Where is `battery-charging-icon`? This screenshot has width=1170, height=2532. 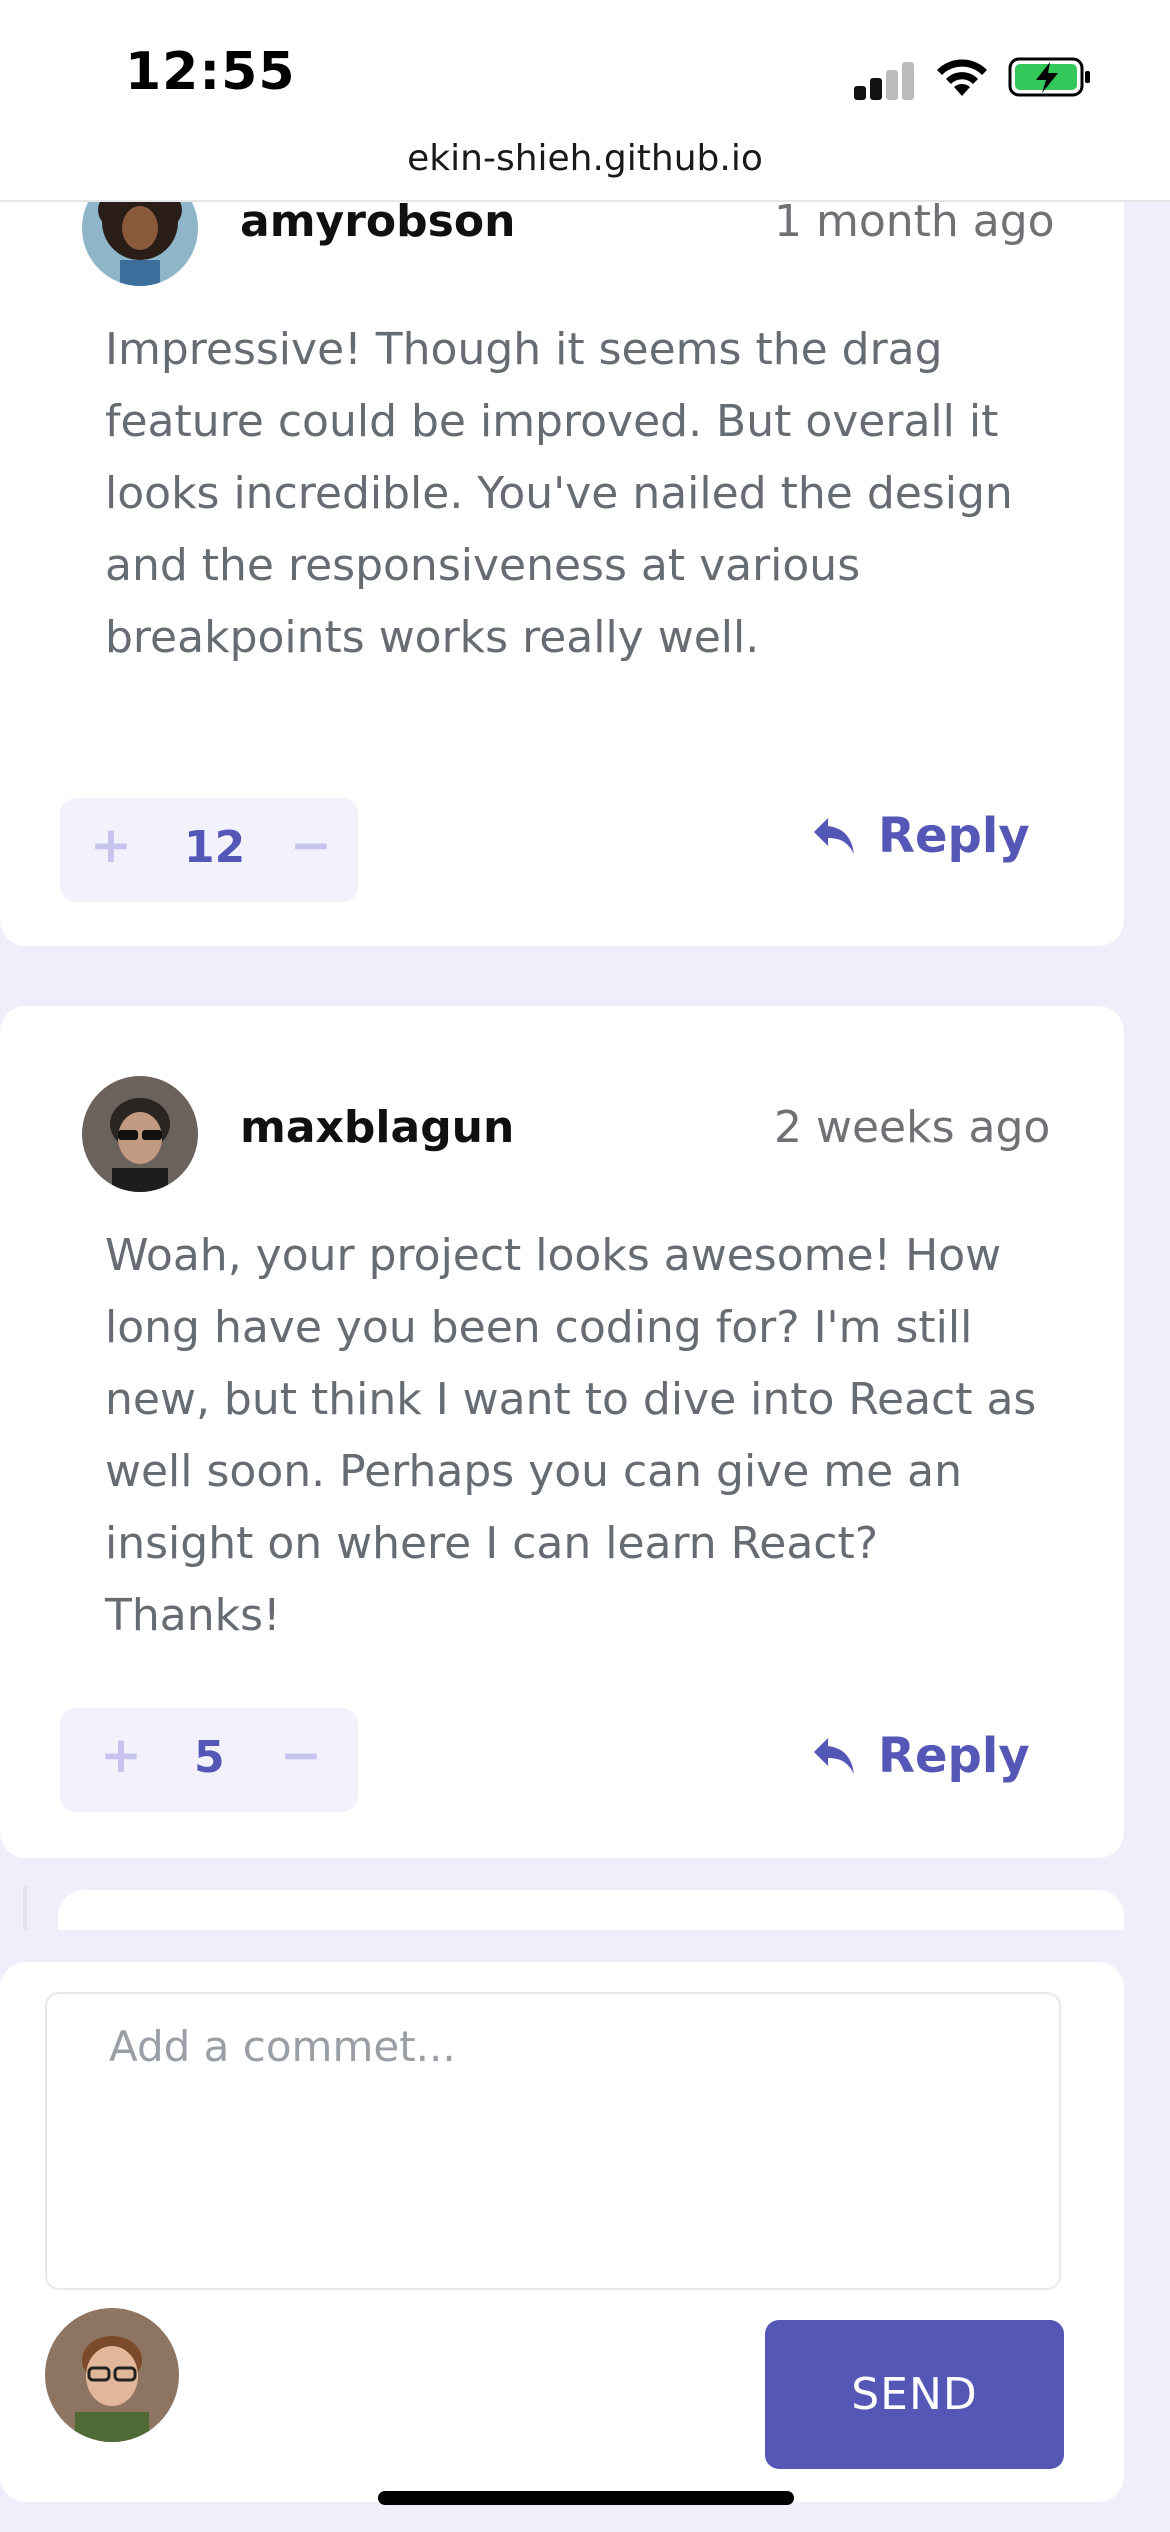 battery-charging-icon is located at coordinates (1049, 77).